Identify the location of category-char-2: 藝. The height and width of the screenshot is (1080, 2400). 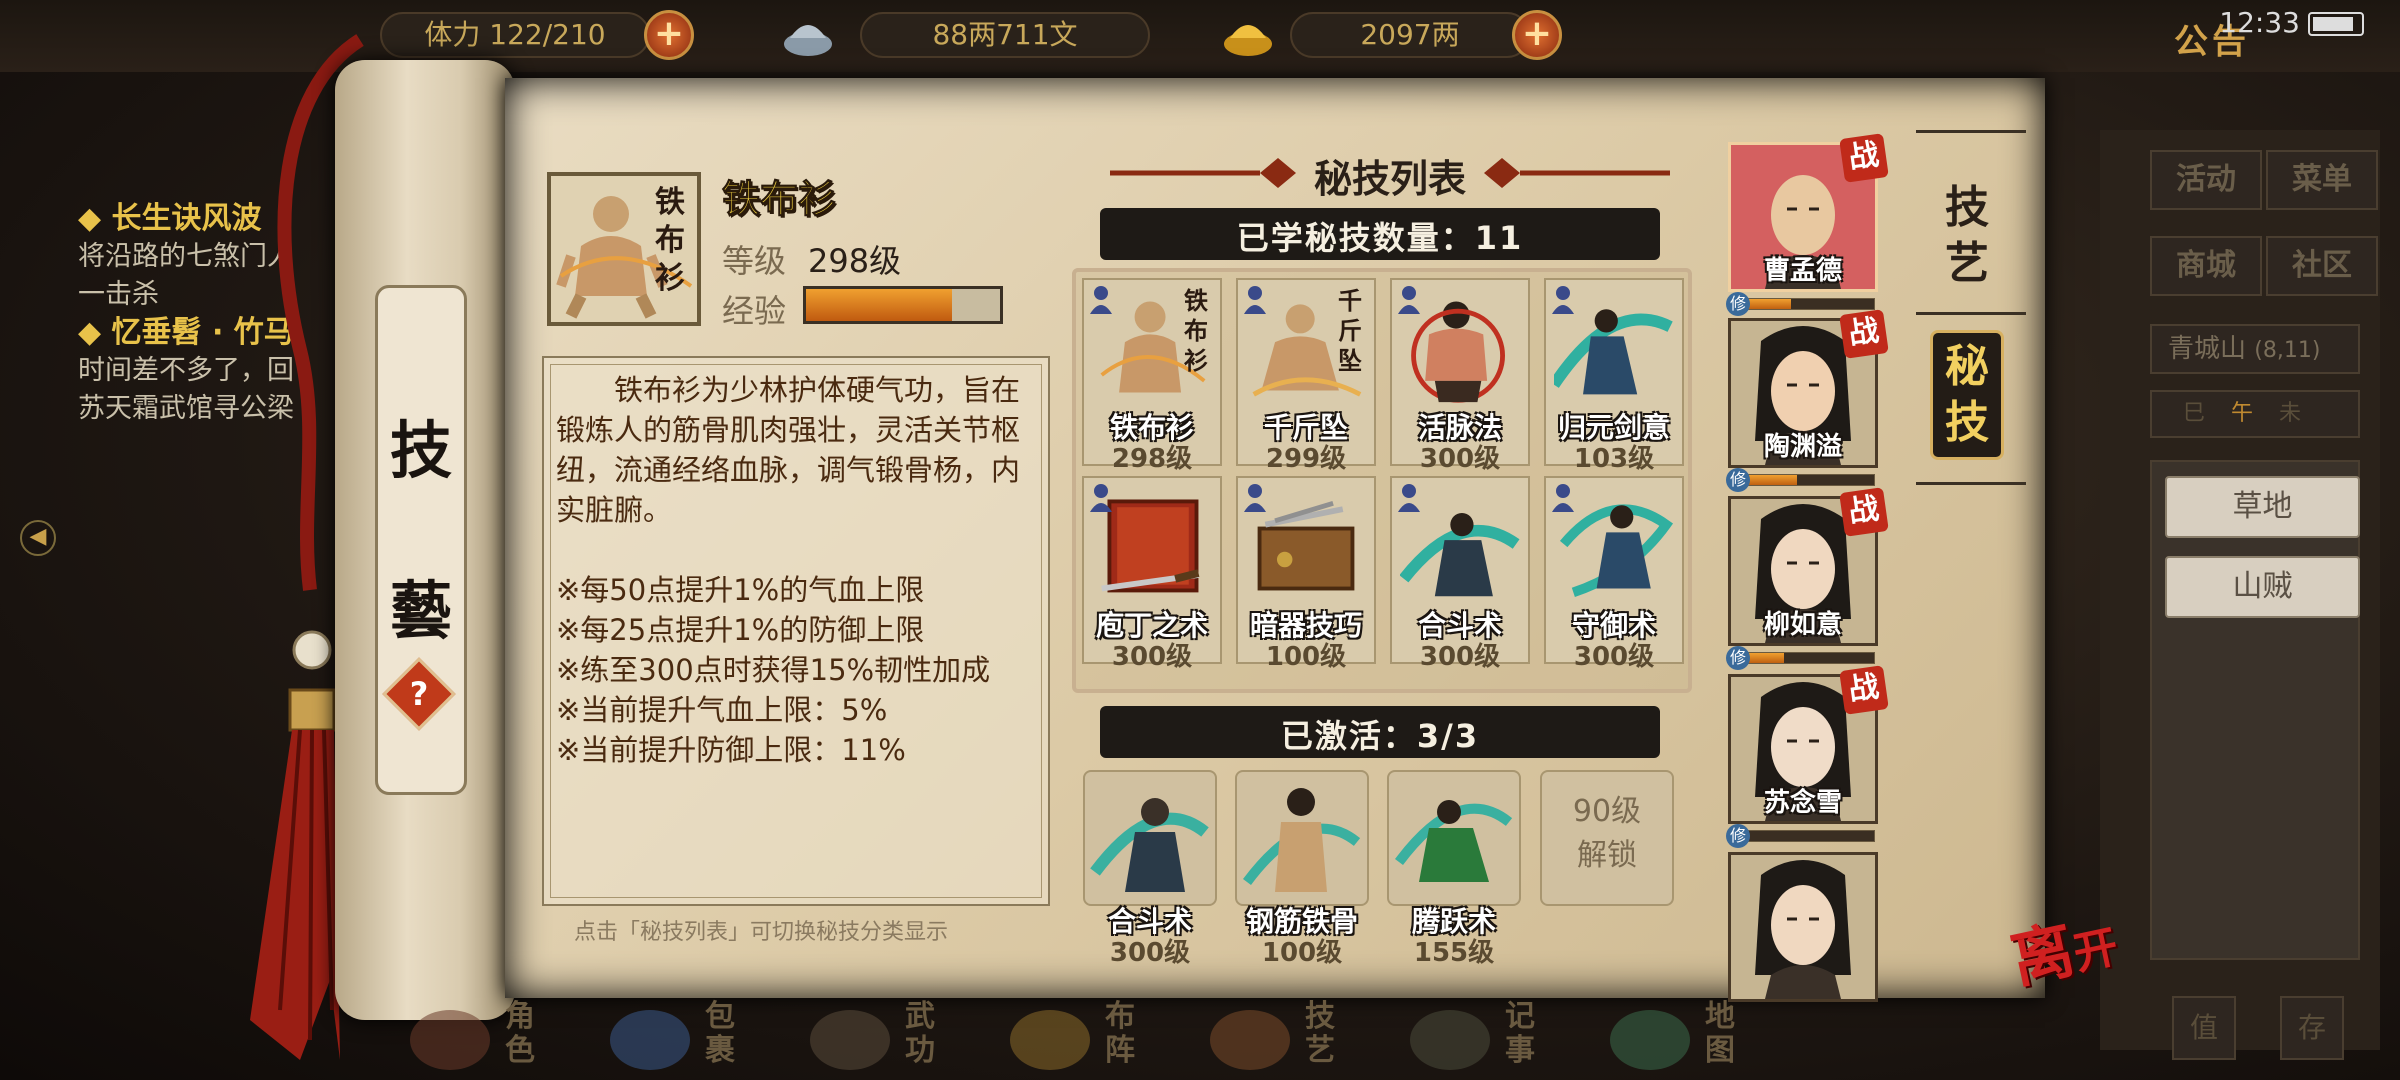
(420, 610).